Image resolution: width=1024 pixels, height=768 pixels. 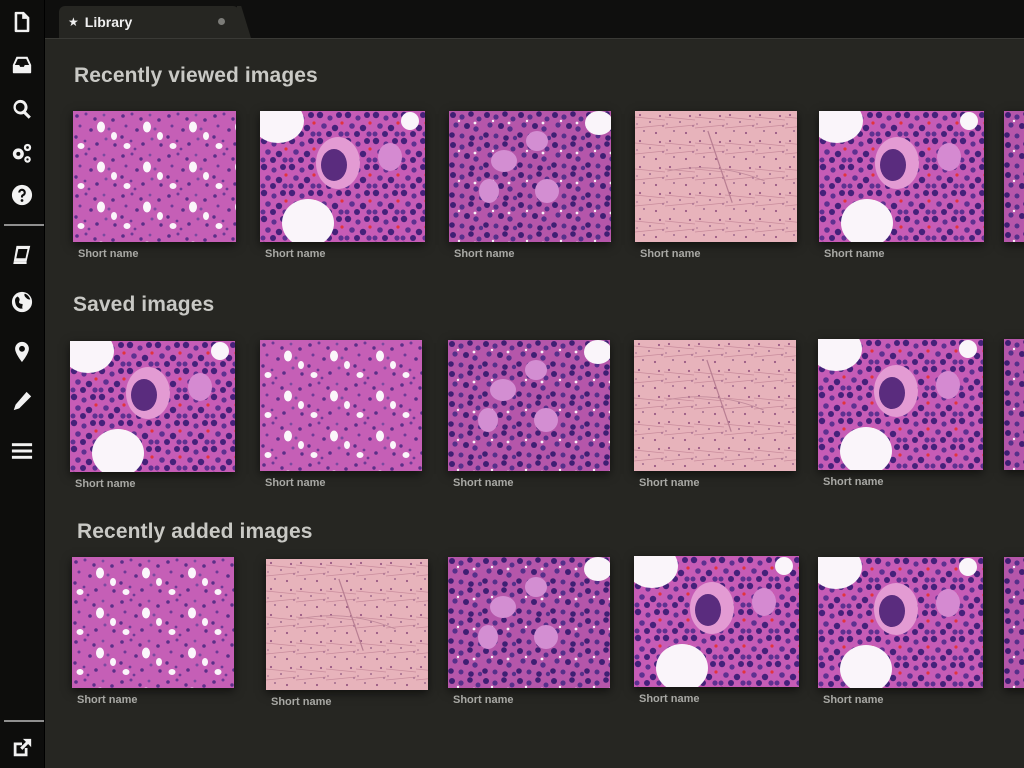 I want to click on library-button, so click(x=22, y=255).